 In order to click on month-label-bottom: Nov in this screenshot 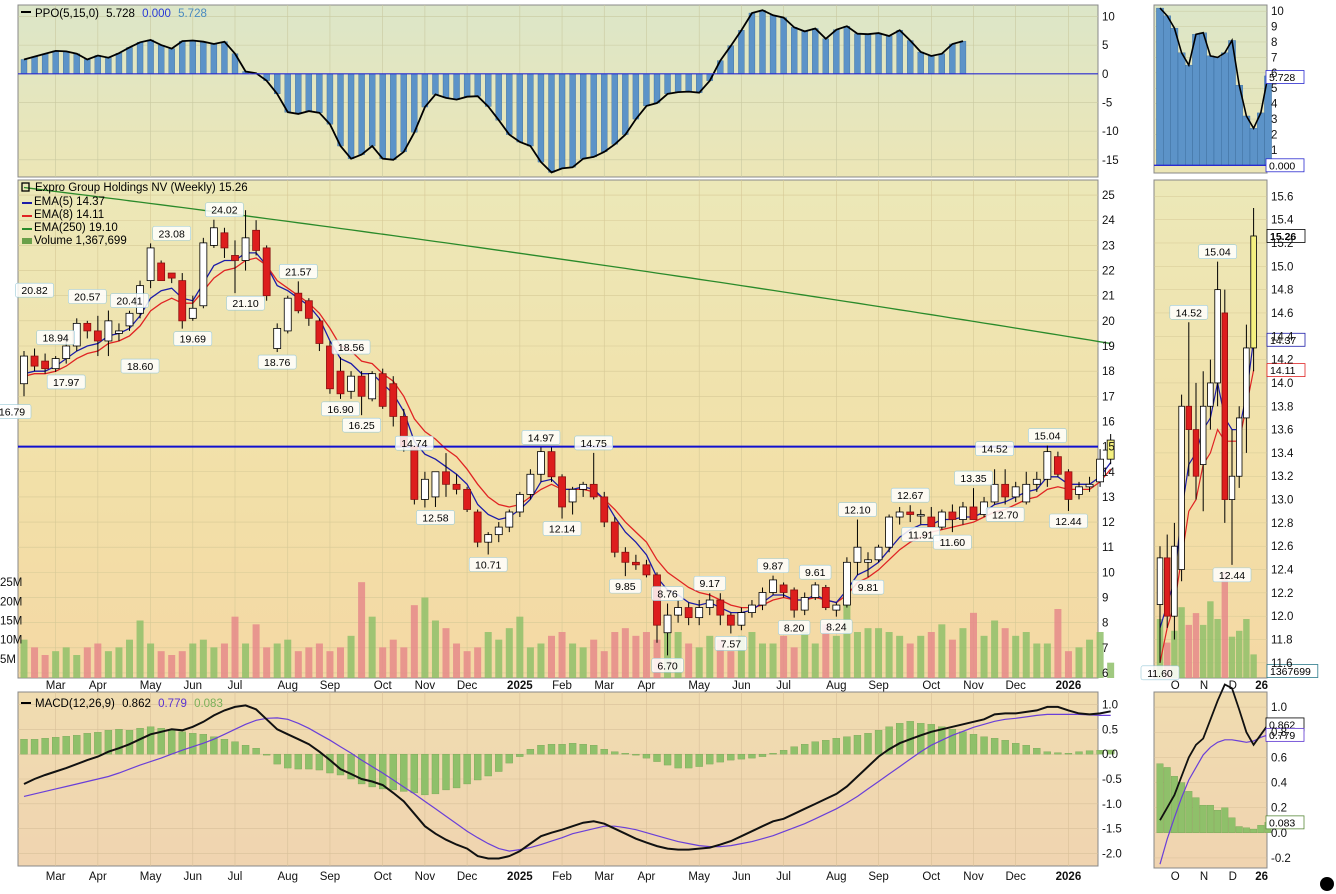, I will do `click(973, 877)`.